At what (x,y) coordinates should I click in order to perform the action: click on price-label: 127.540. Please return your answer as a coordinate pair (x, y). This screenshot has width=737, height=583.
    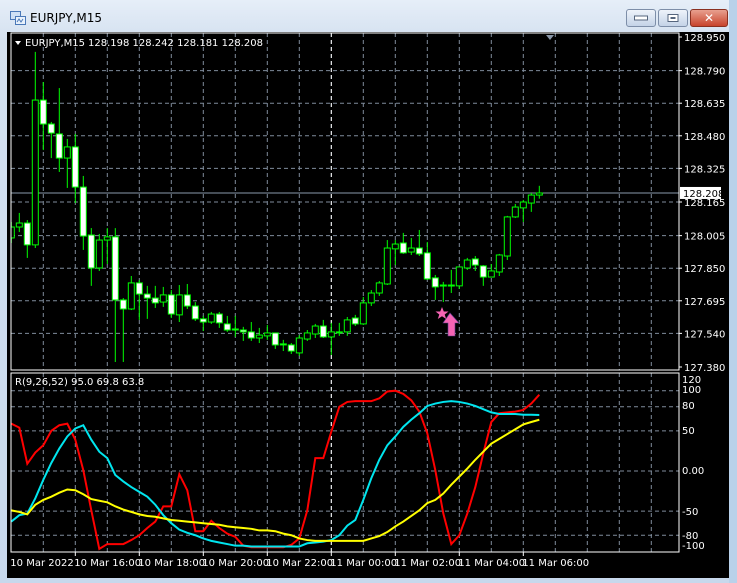
    Looking at the image, I should click on (704, 334).